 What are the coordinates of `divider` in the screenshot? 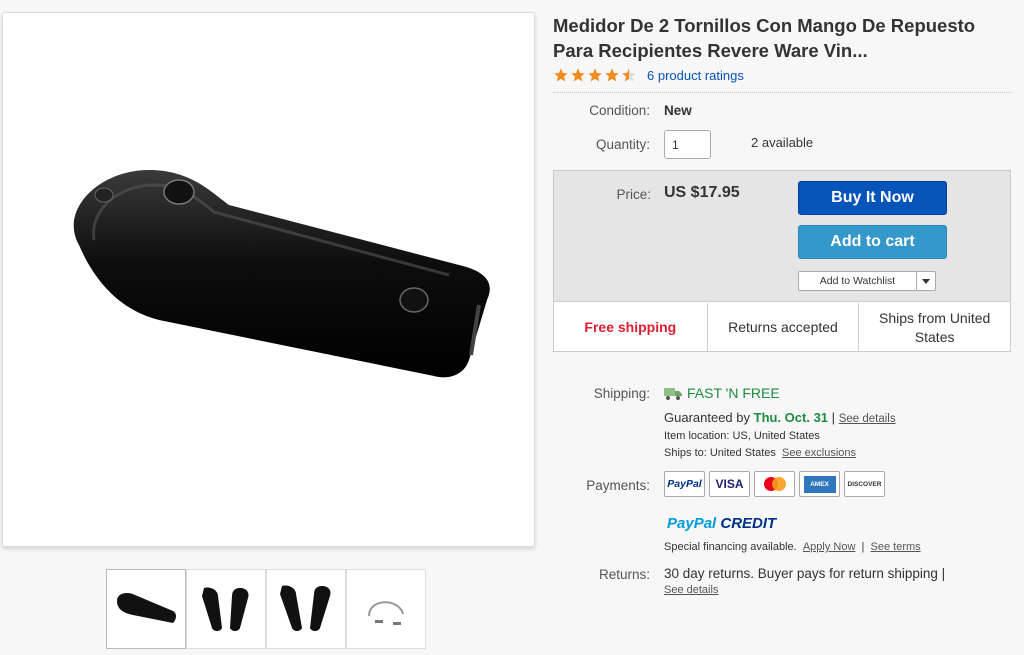 It's located at (783, 92).